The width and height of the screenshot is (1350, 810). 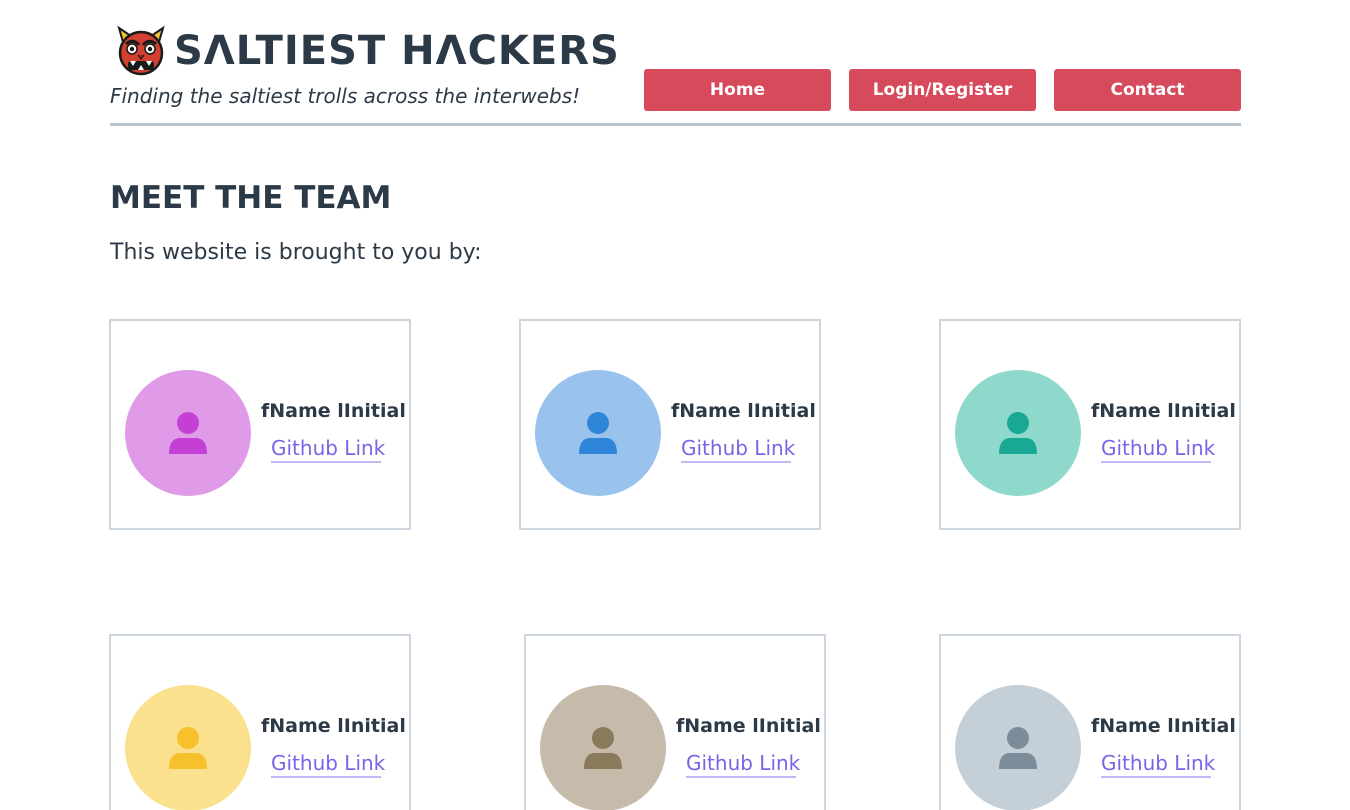 I want to click on oni-mask-icon, so click(x=141, y=50).